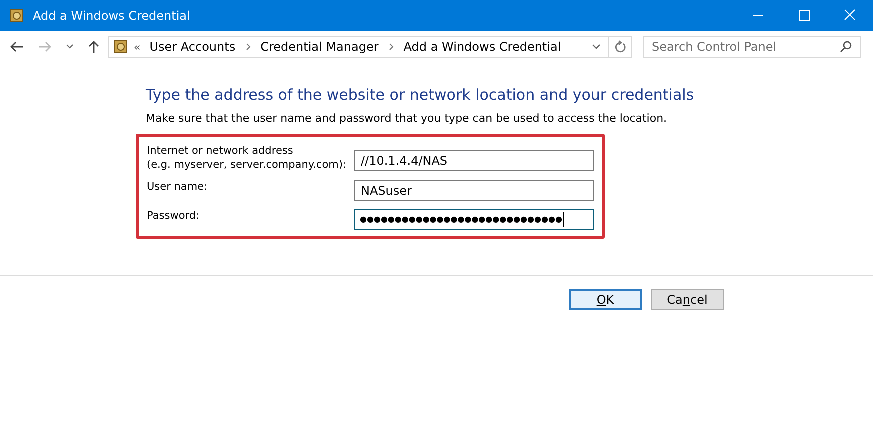 Image resolution: width=873 pixels, height=441 pixels. What do you see at coordinates (17, 47) in the screenshot?
I see `back-arrow-icon` at bounding box center [17, 47].